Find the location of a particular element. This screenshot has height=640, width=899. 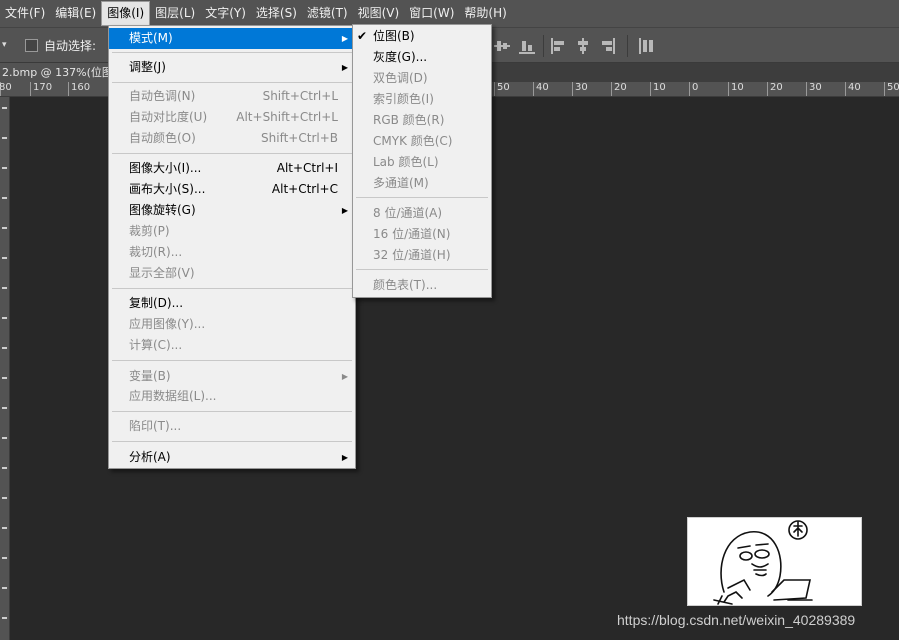

mode-item-rgb-color: RGB 颜色(R) is located at coordinates (422, 120).